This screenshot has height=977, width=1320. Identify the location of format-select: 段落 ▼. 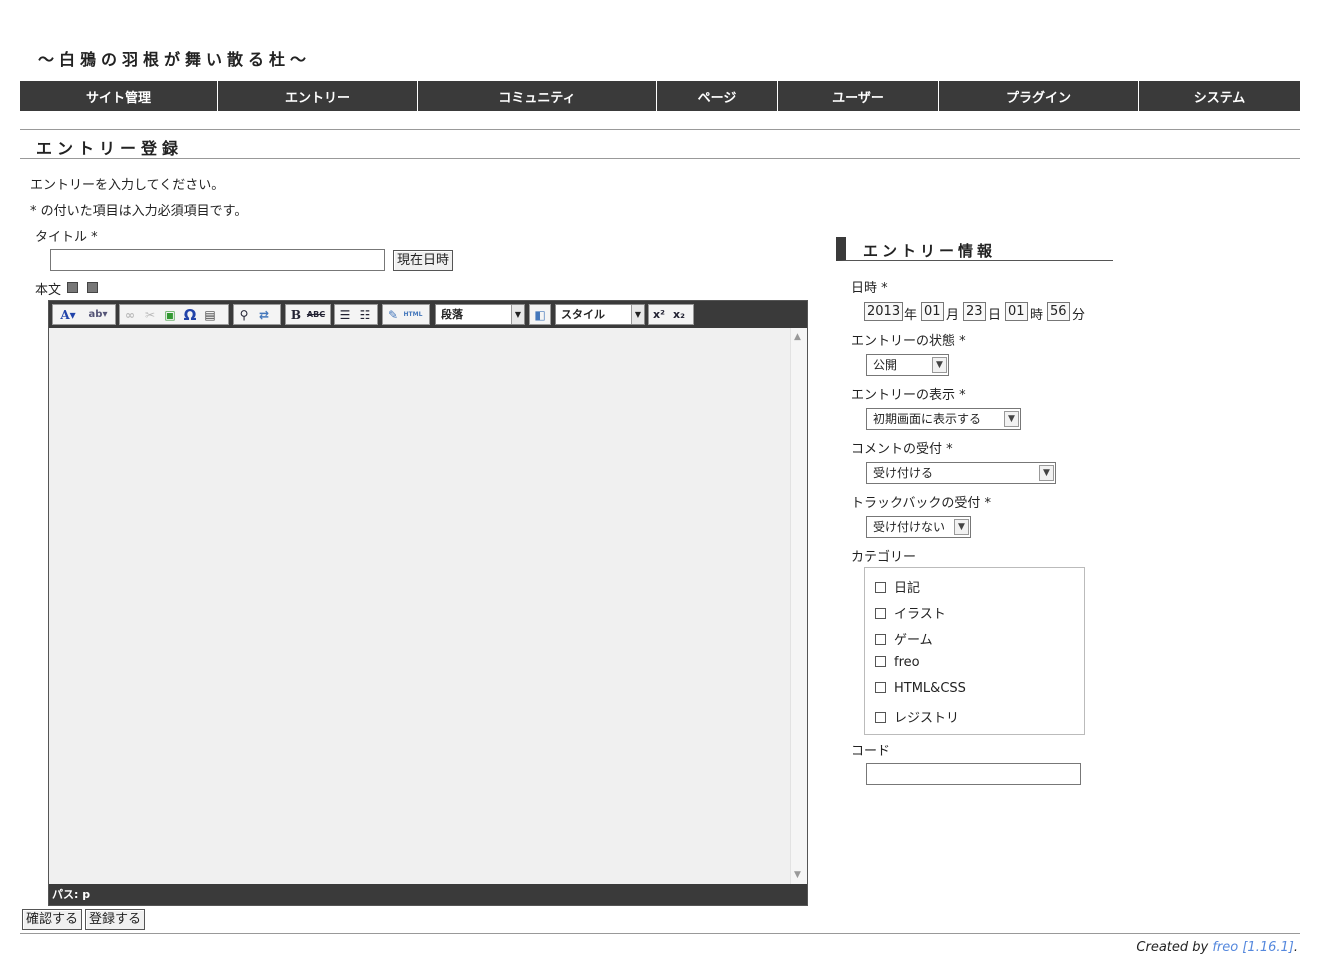
(480, 314).